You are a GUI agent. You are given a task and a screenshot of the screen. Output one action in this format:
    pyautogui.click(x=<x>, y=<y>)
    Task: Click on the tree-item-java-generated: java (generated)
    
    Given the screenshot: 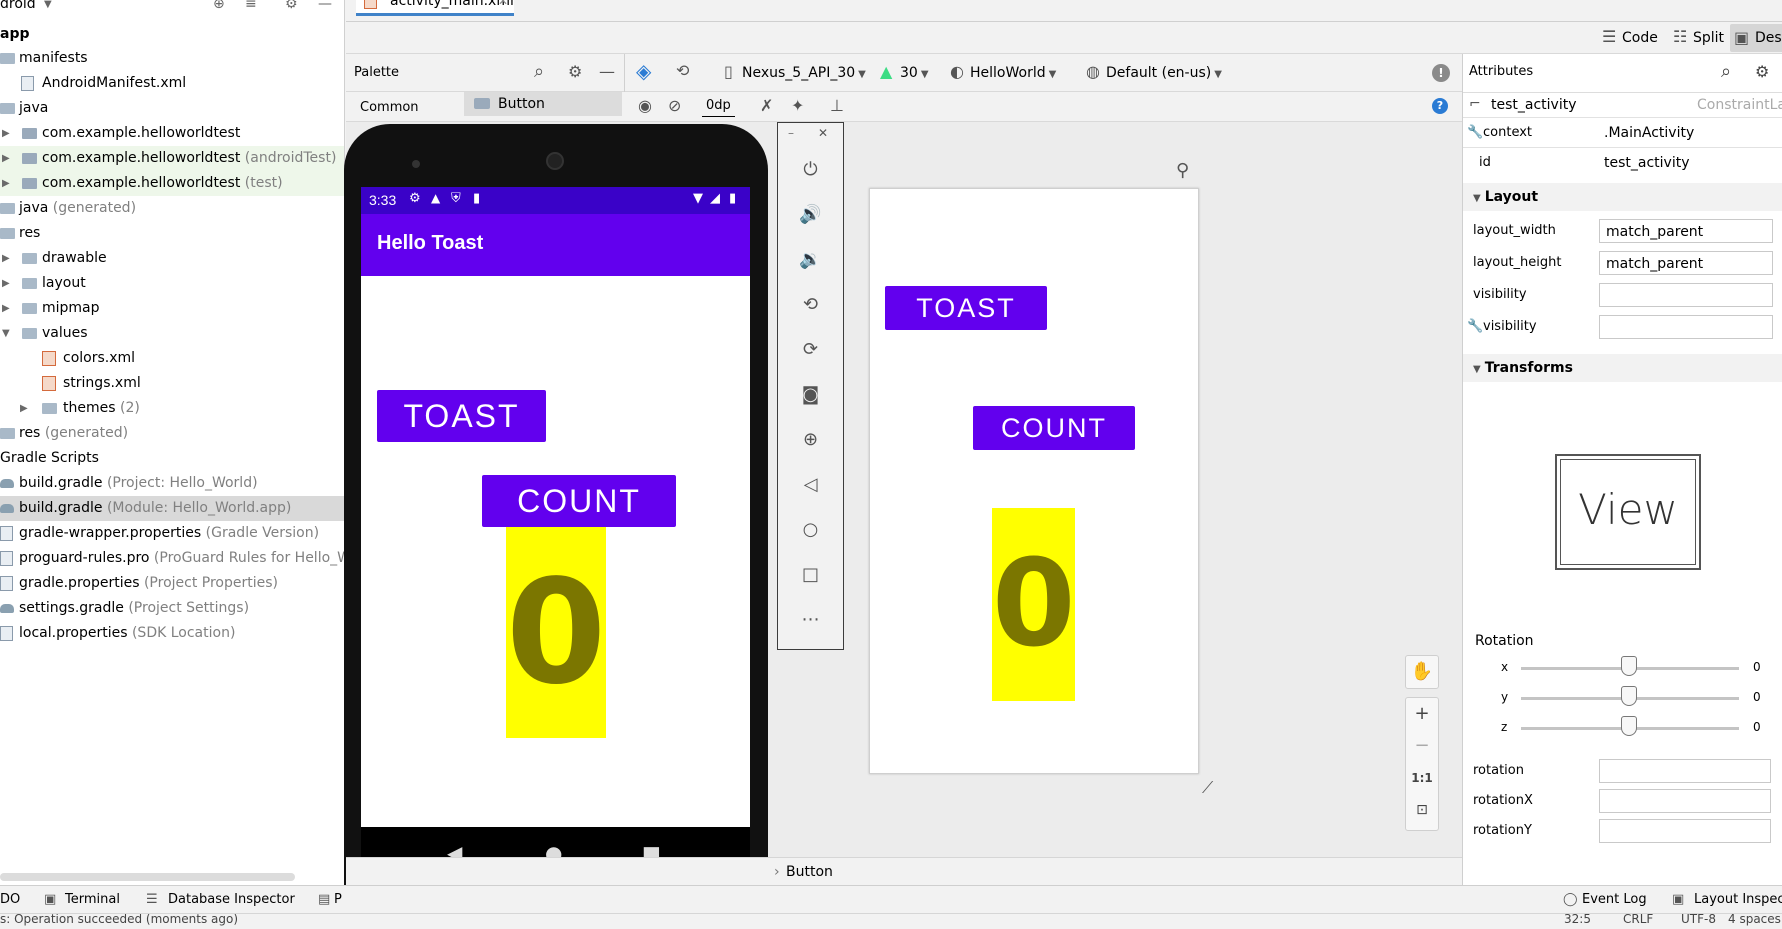 What is the action you would take?
    pyautogui.click(x=172, y=208)
    